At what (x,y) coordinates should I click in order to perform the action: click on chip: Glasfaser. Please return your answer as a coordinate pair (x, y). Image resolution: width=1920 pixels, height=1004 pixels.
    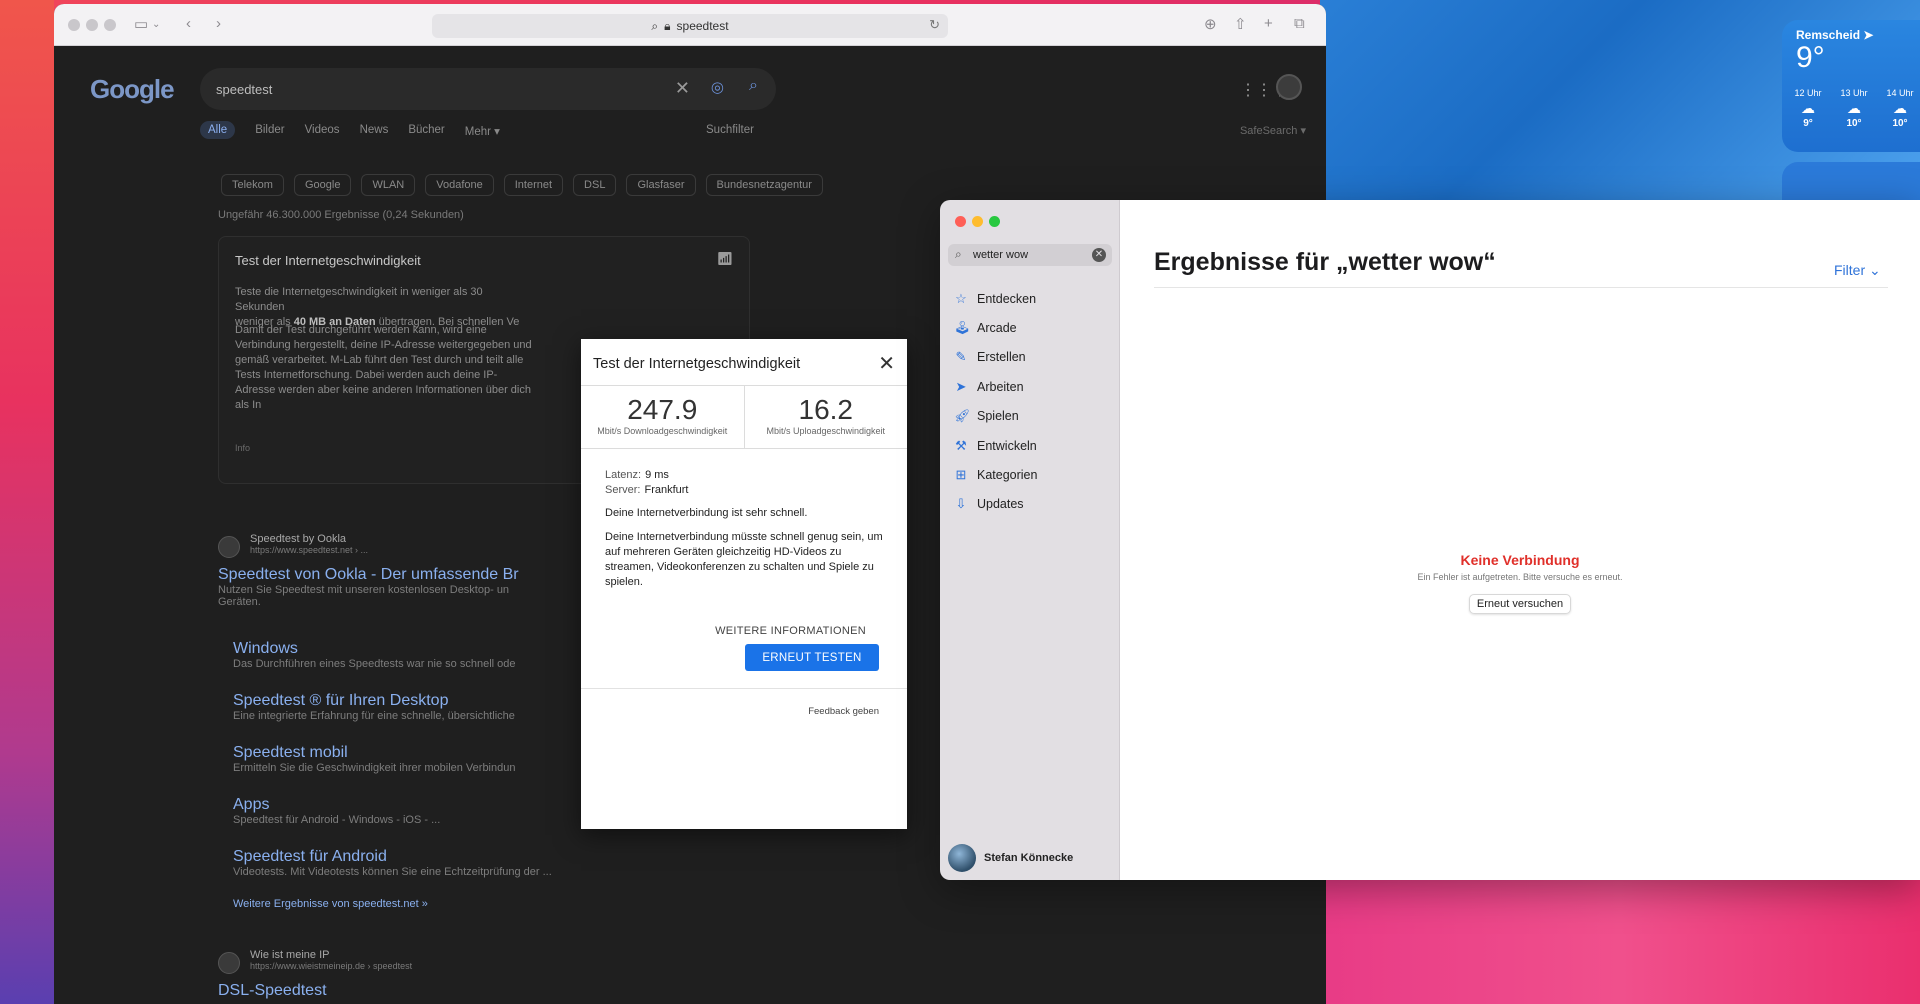
    Looking at the image, I should click on (661, 185).